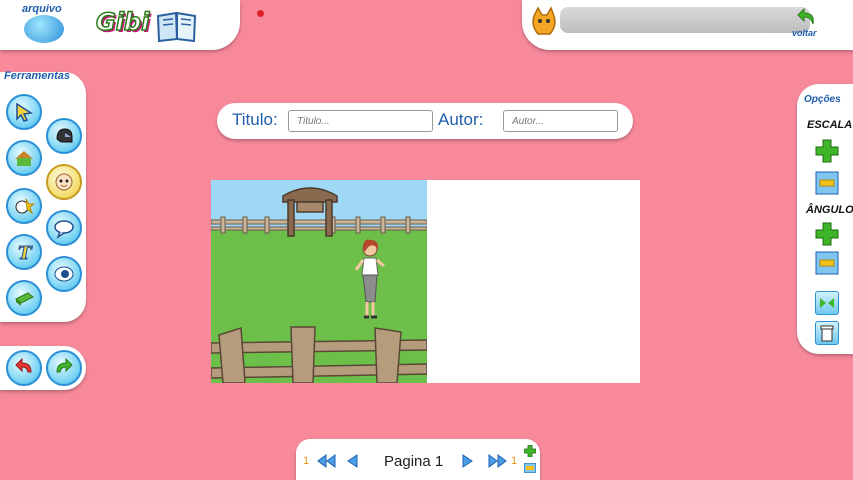 Image resolution: width=853 pixels, height=480 pixels. What do you see at coordinates (685, 20) in the screenshot?
I see `status-bar` at bounding box center [685, 20].